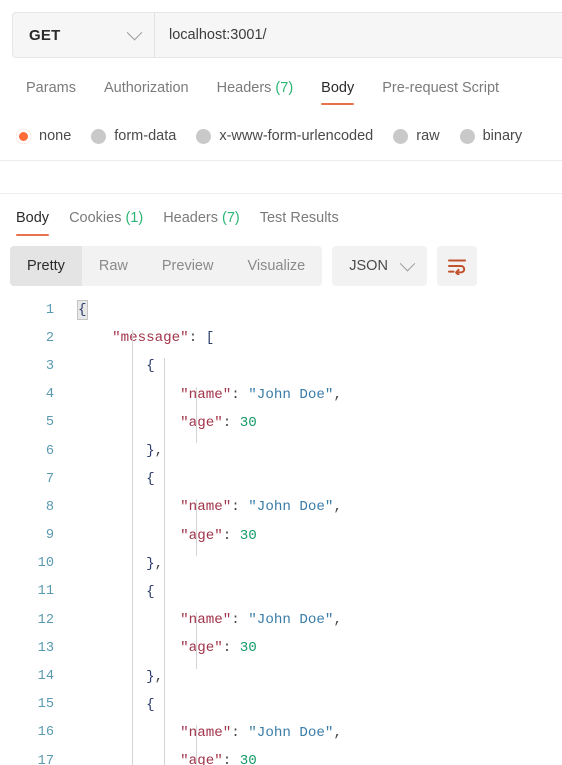 Image resolution: width=562 pixels, height=765 pixels. I want to click on response-tab-label: Headers, so click(190, 218).